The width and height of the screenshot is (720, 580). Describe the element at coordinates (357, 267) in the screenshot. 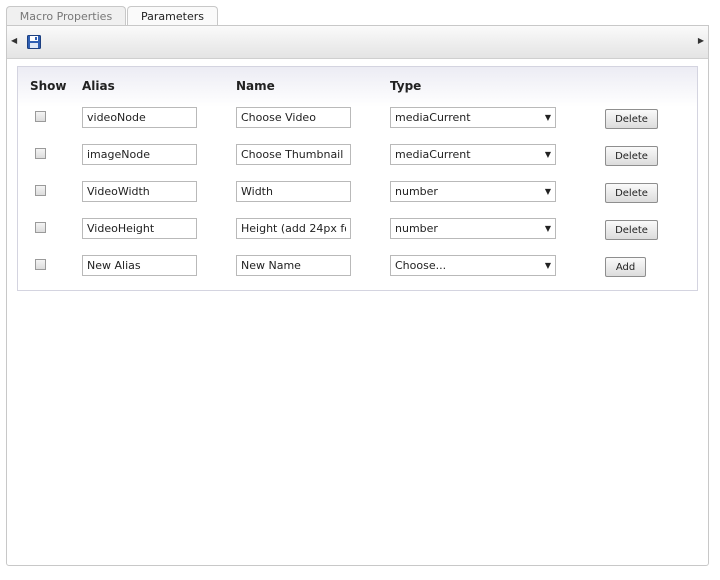

I see `new-parameter-row: Choose... ▼ Add` at that location.